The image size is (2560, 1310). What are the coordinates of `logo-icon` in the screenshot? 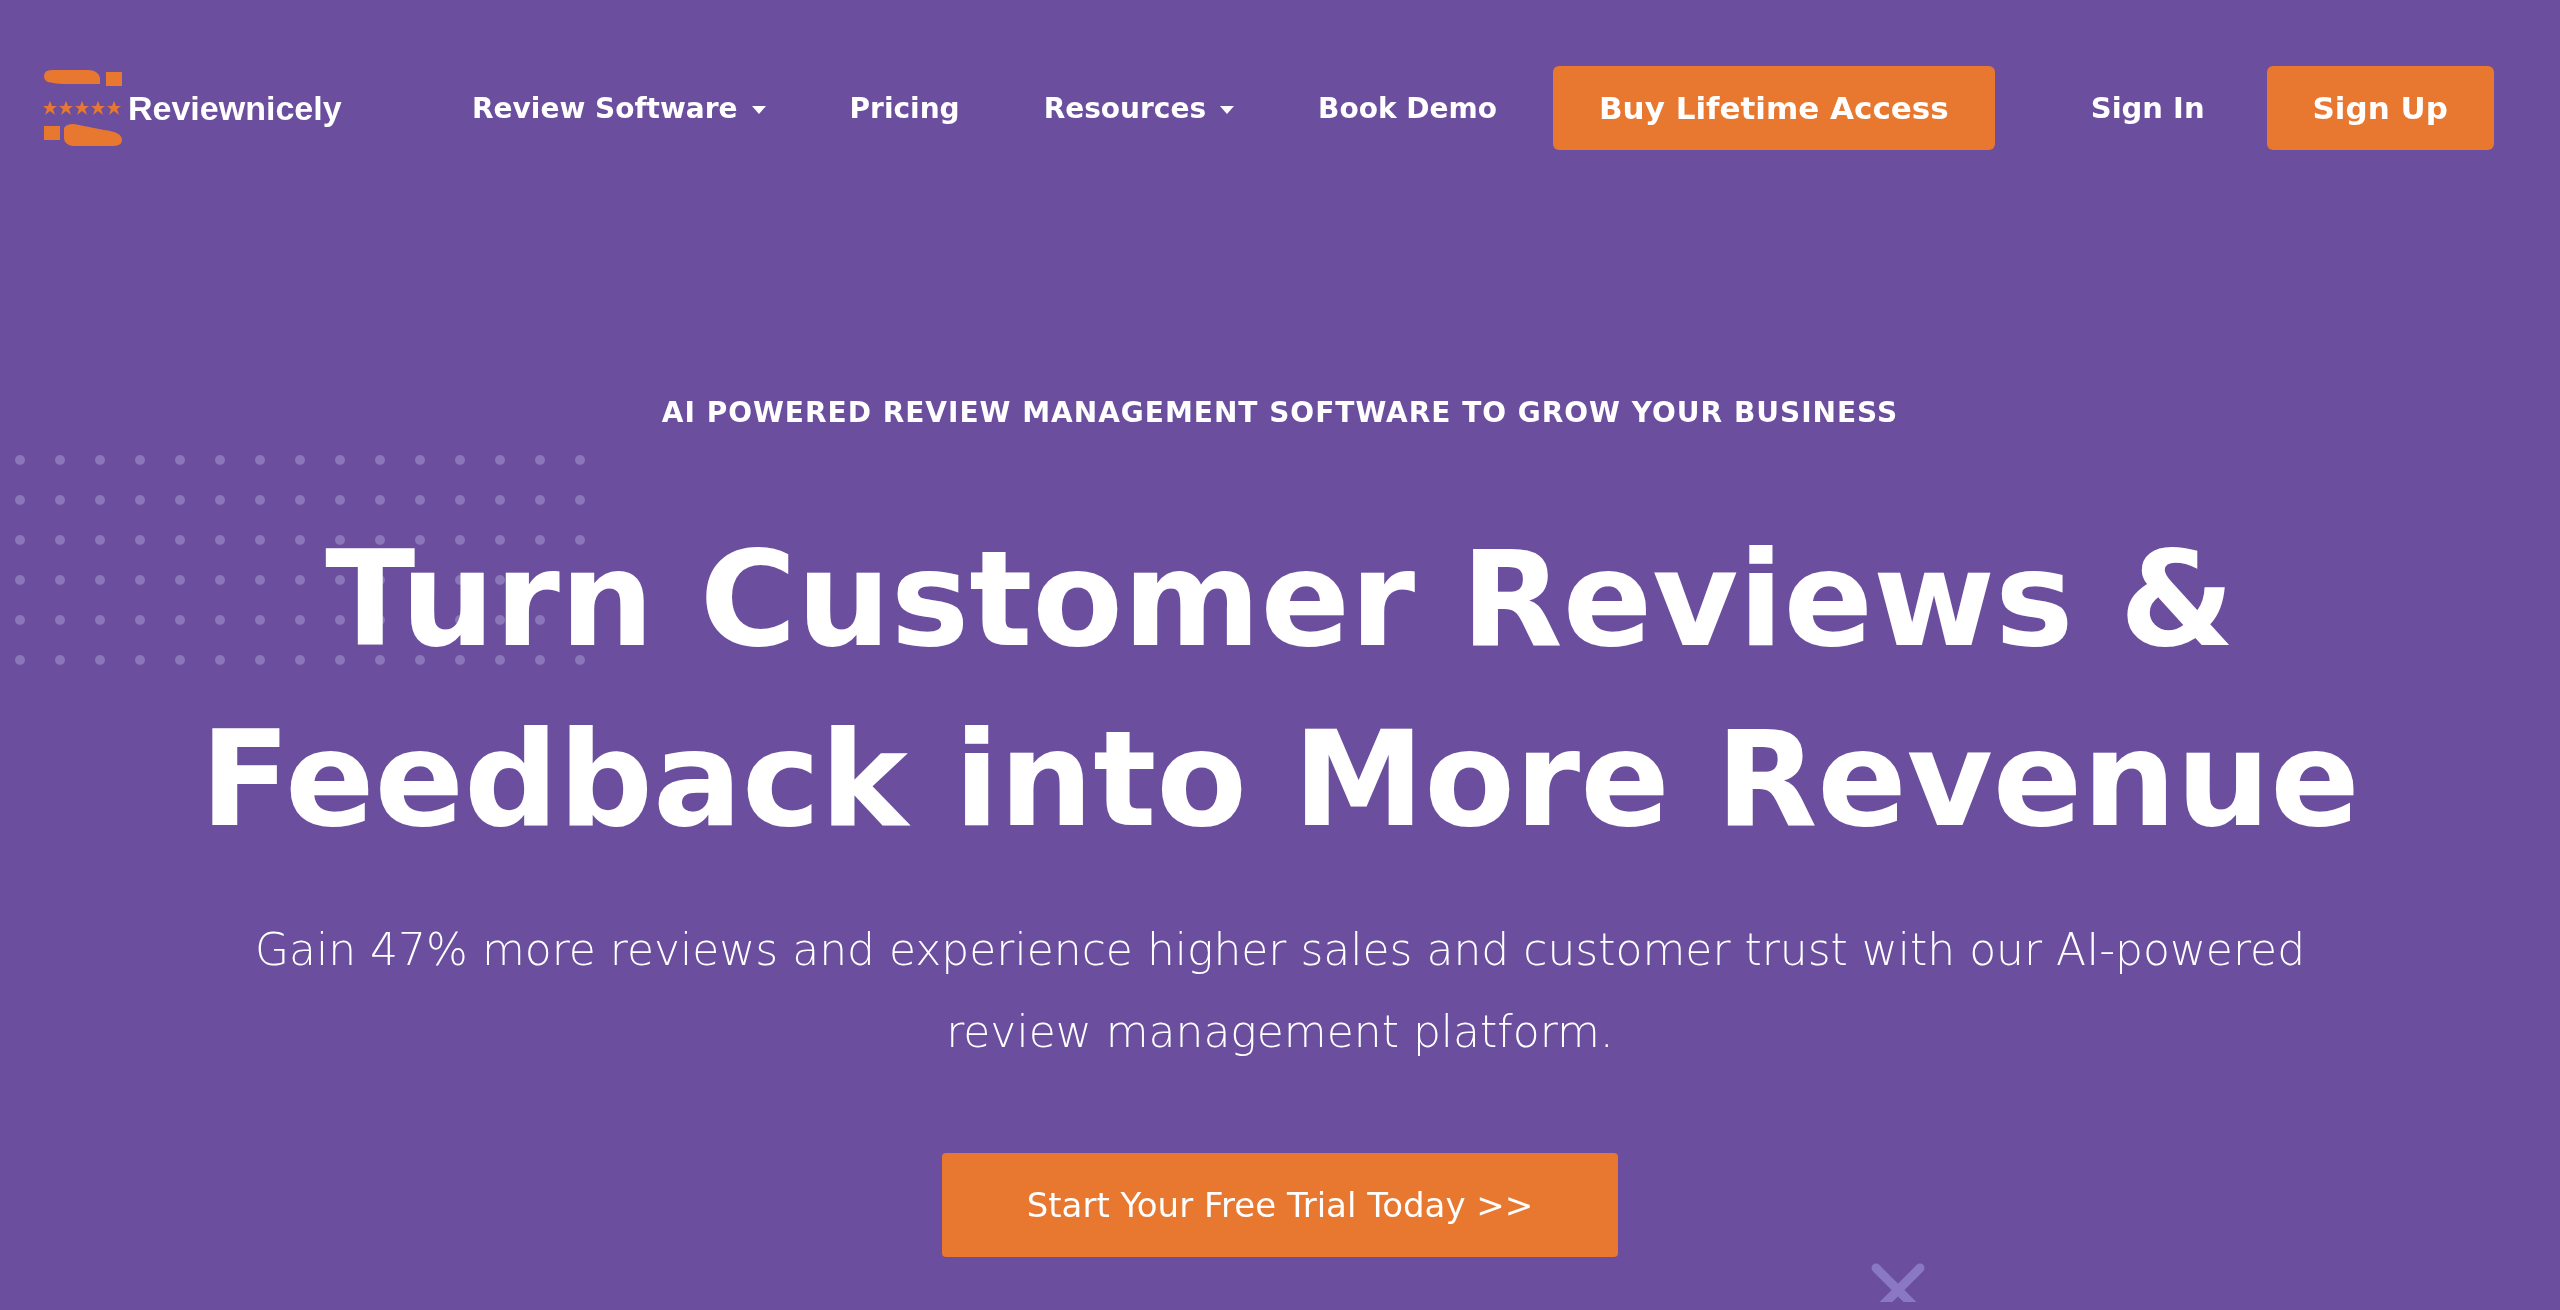 It's located at (83, 108).